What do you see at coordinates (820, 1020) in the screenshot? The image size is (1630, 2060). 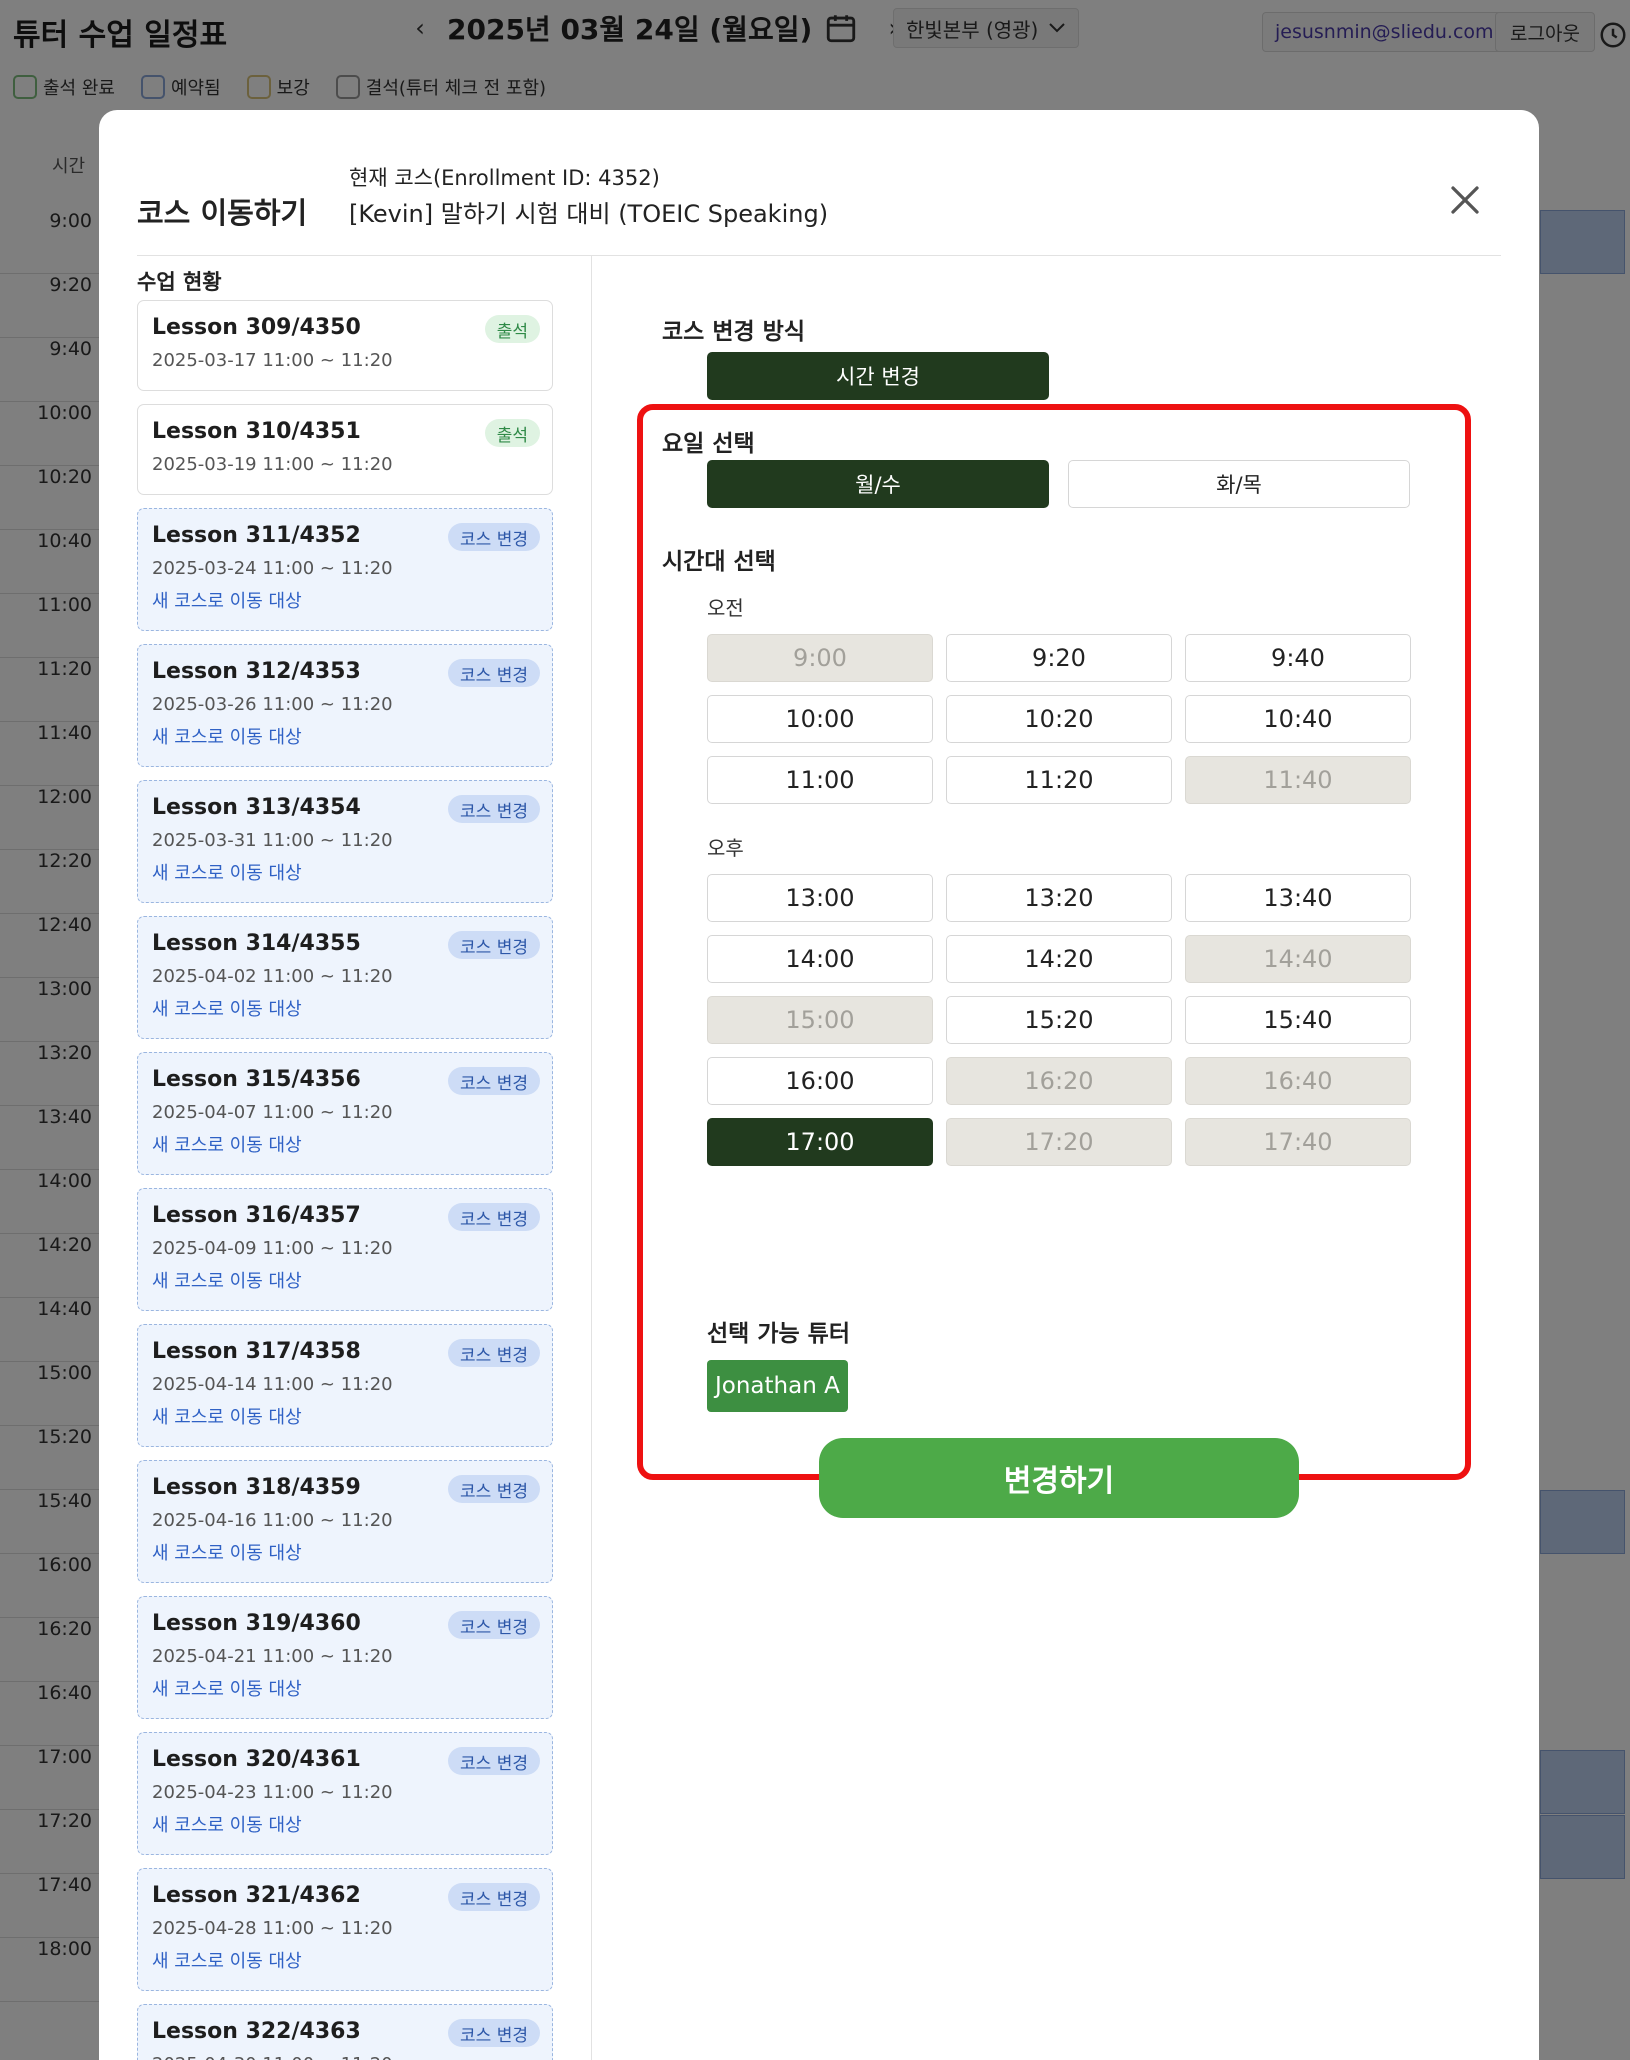 I see `time-slot-1500: 15:00` at bounding box center [820, 1020].